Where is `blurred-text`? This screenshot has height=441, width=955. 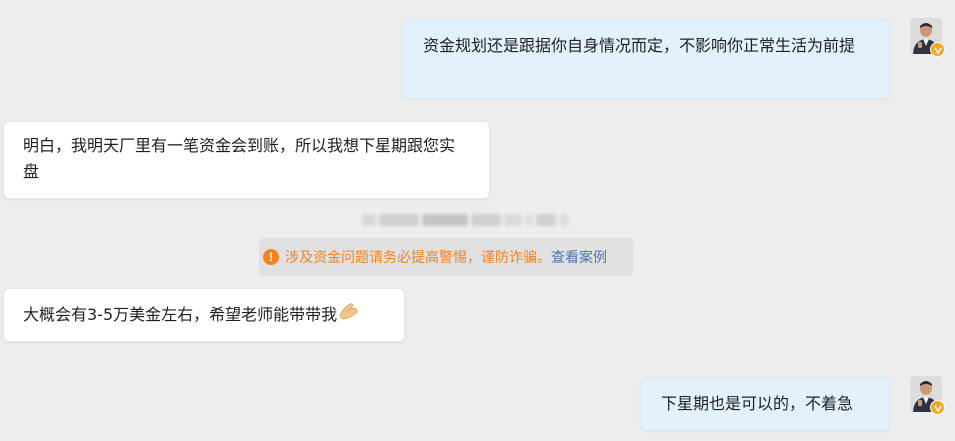 blurred-text is located at coordinates (482, 220).